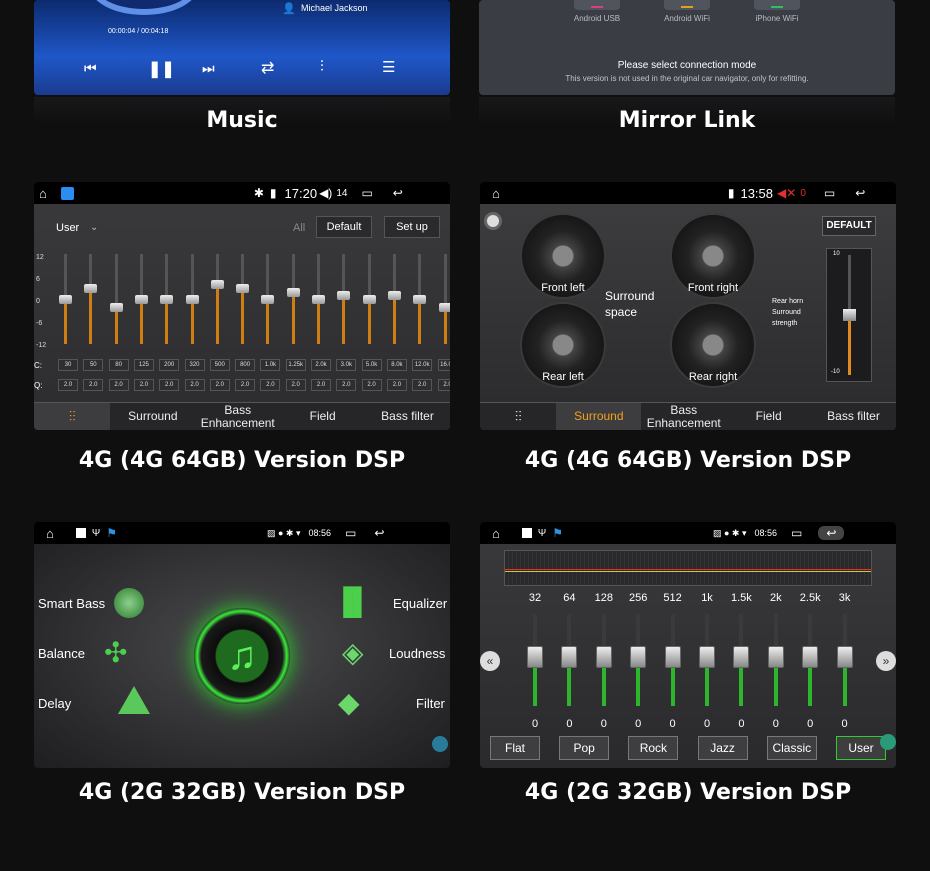  I want to click on item-loudness: Loudness, so click(417, 653).